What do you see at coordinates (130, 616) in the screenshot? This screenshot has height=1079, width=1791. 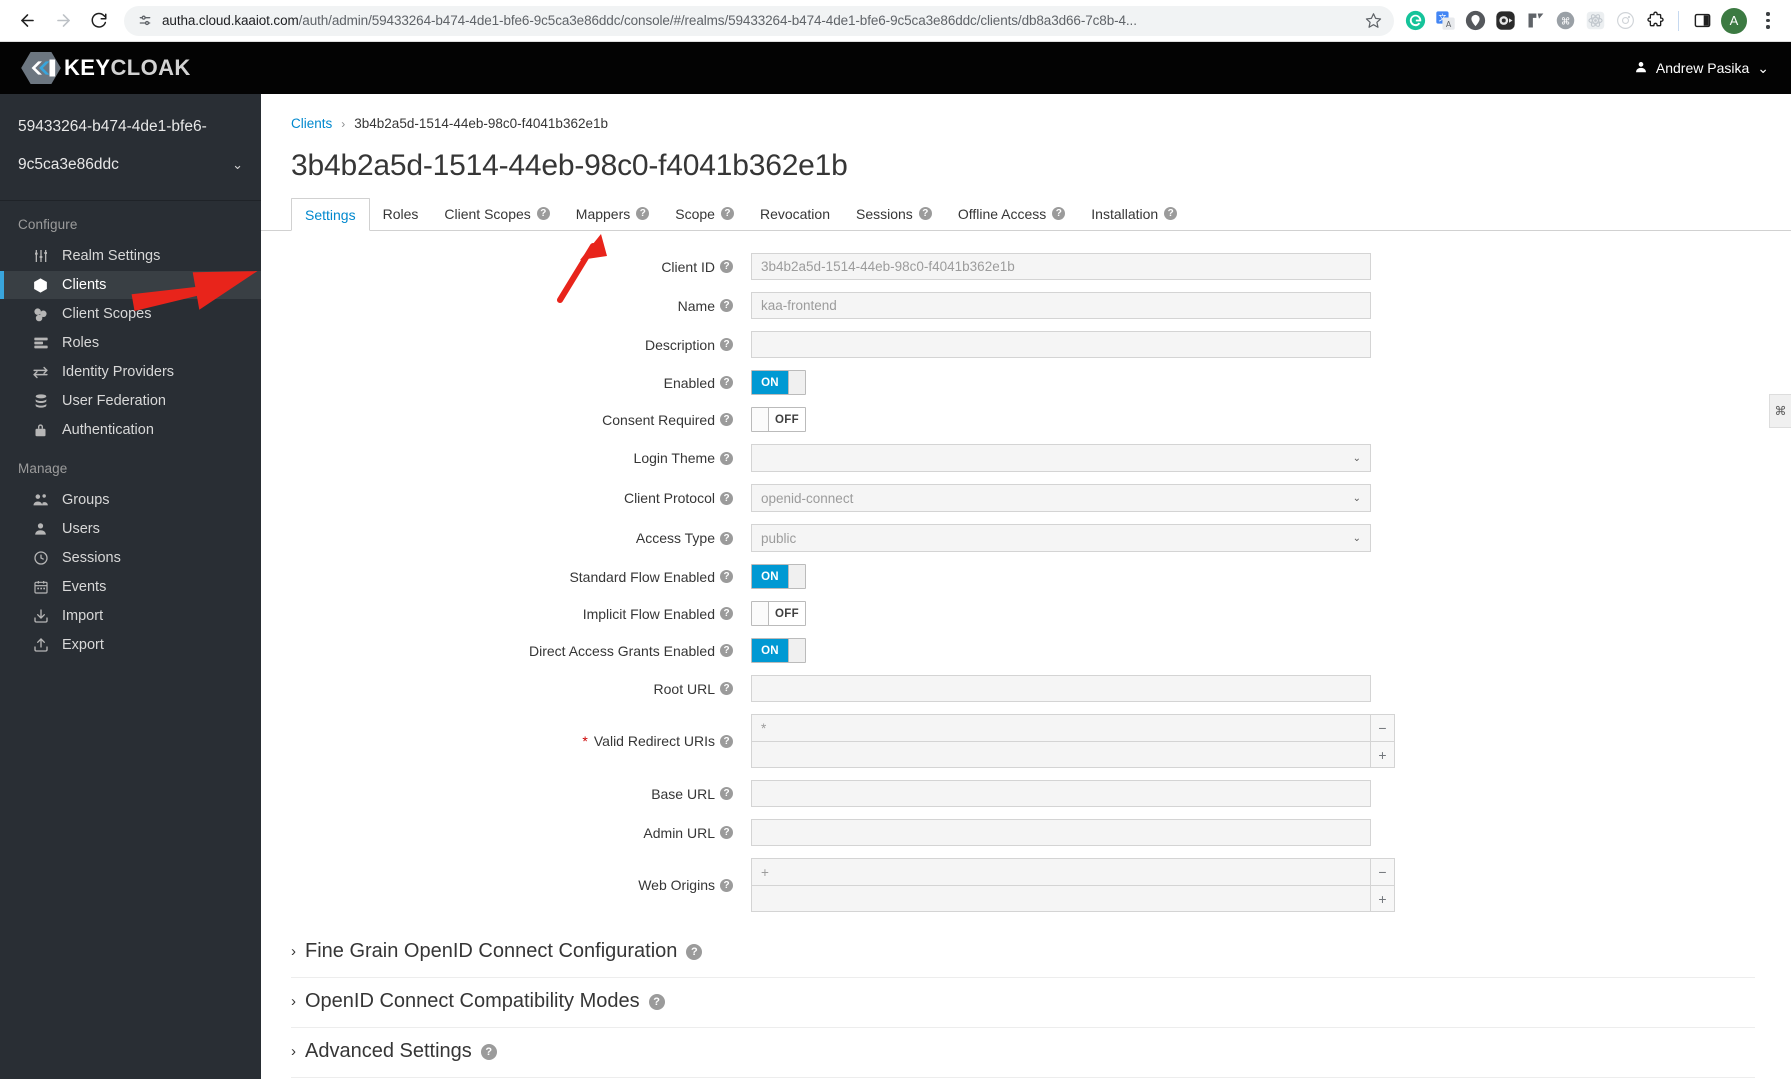 I see `sidebar-item-import: Import` at bounding box center [130, 616].